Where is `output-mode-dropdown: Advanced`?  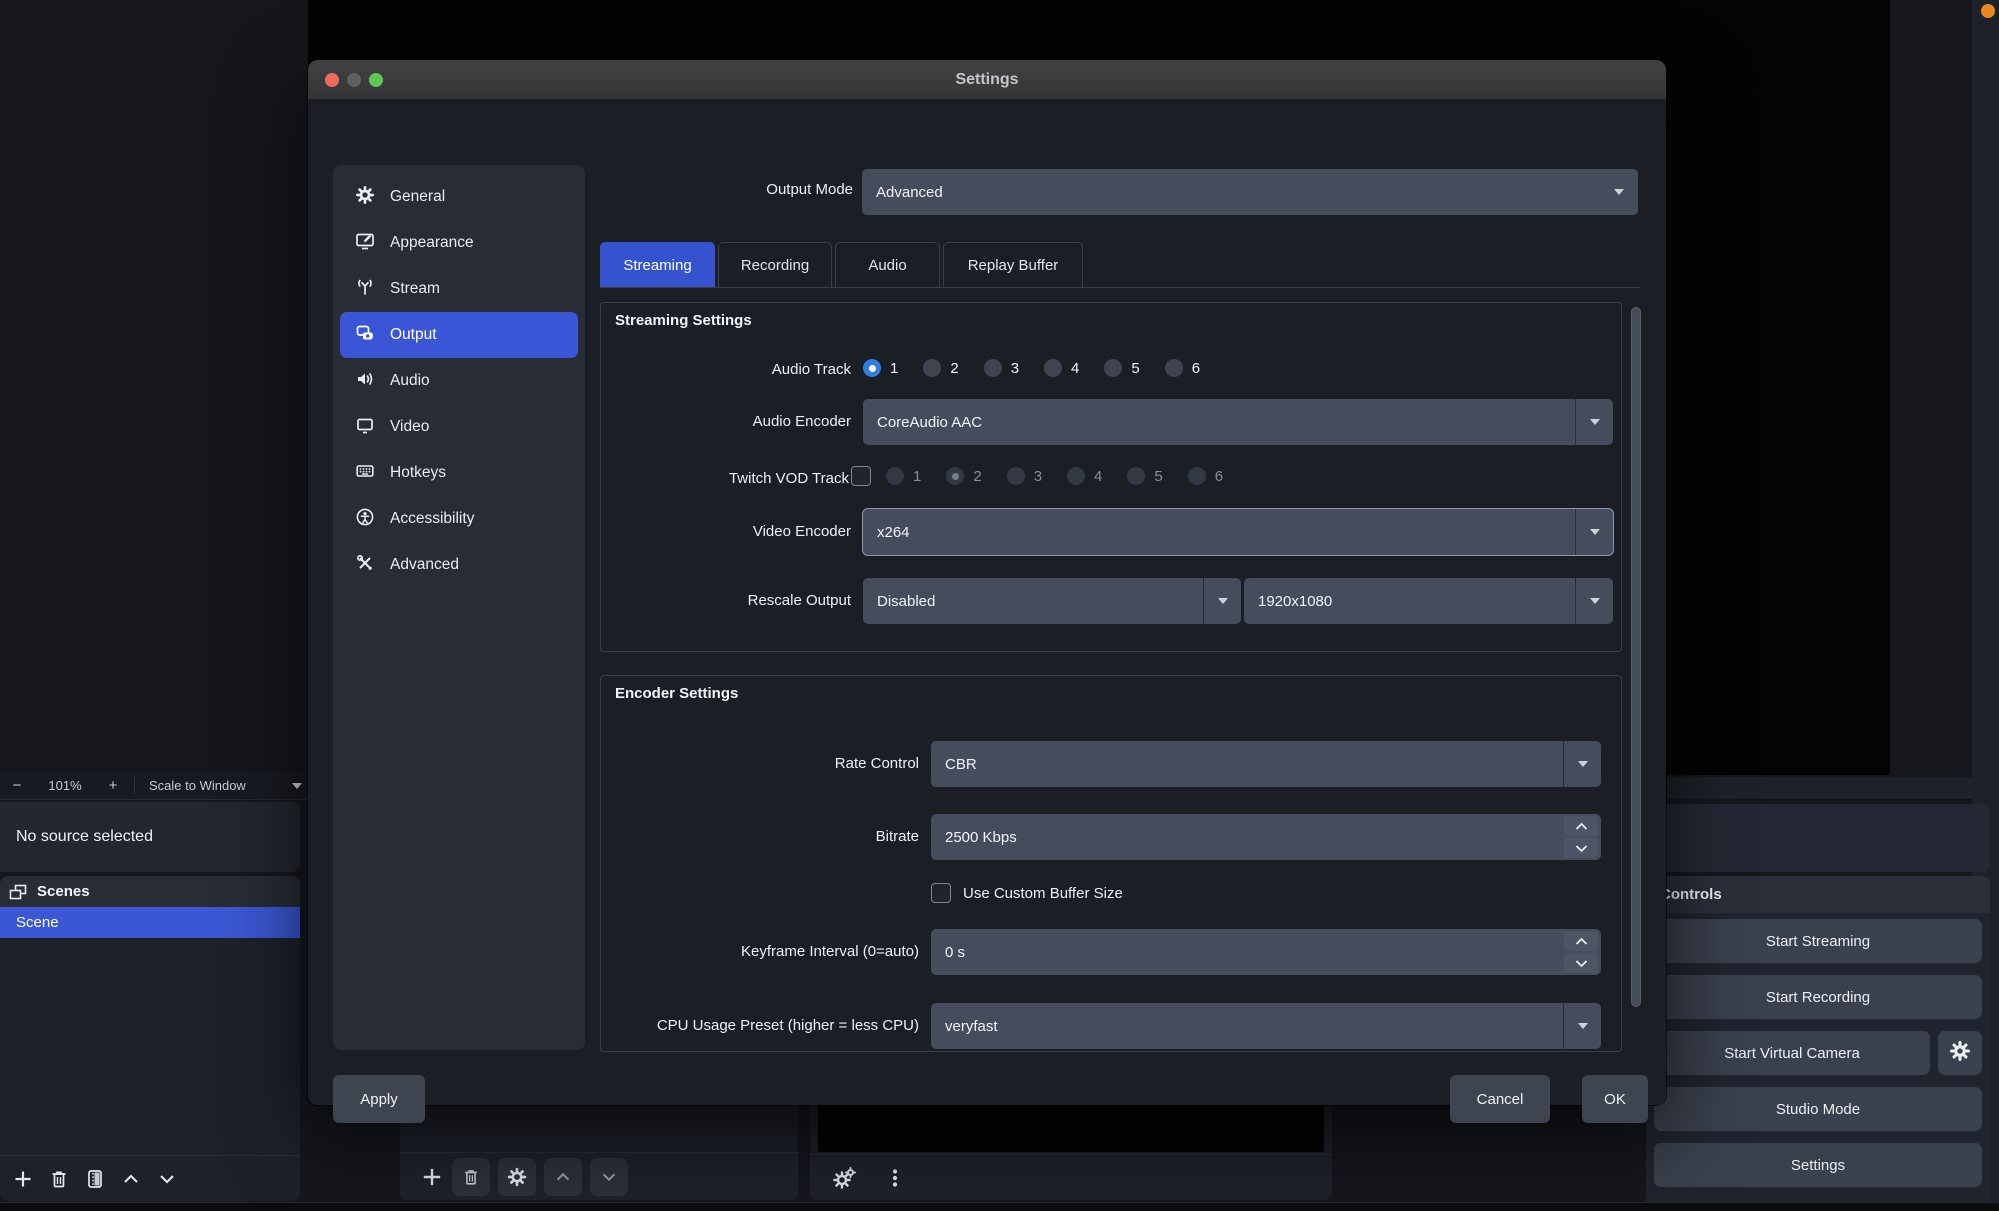 output-mode-dropdown: Advanced is located at coordinates (1250, 192).